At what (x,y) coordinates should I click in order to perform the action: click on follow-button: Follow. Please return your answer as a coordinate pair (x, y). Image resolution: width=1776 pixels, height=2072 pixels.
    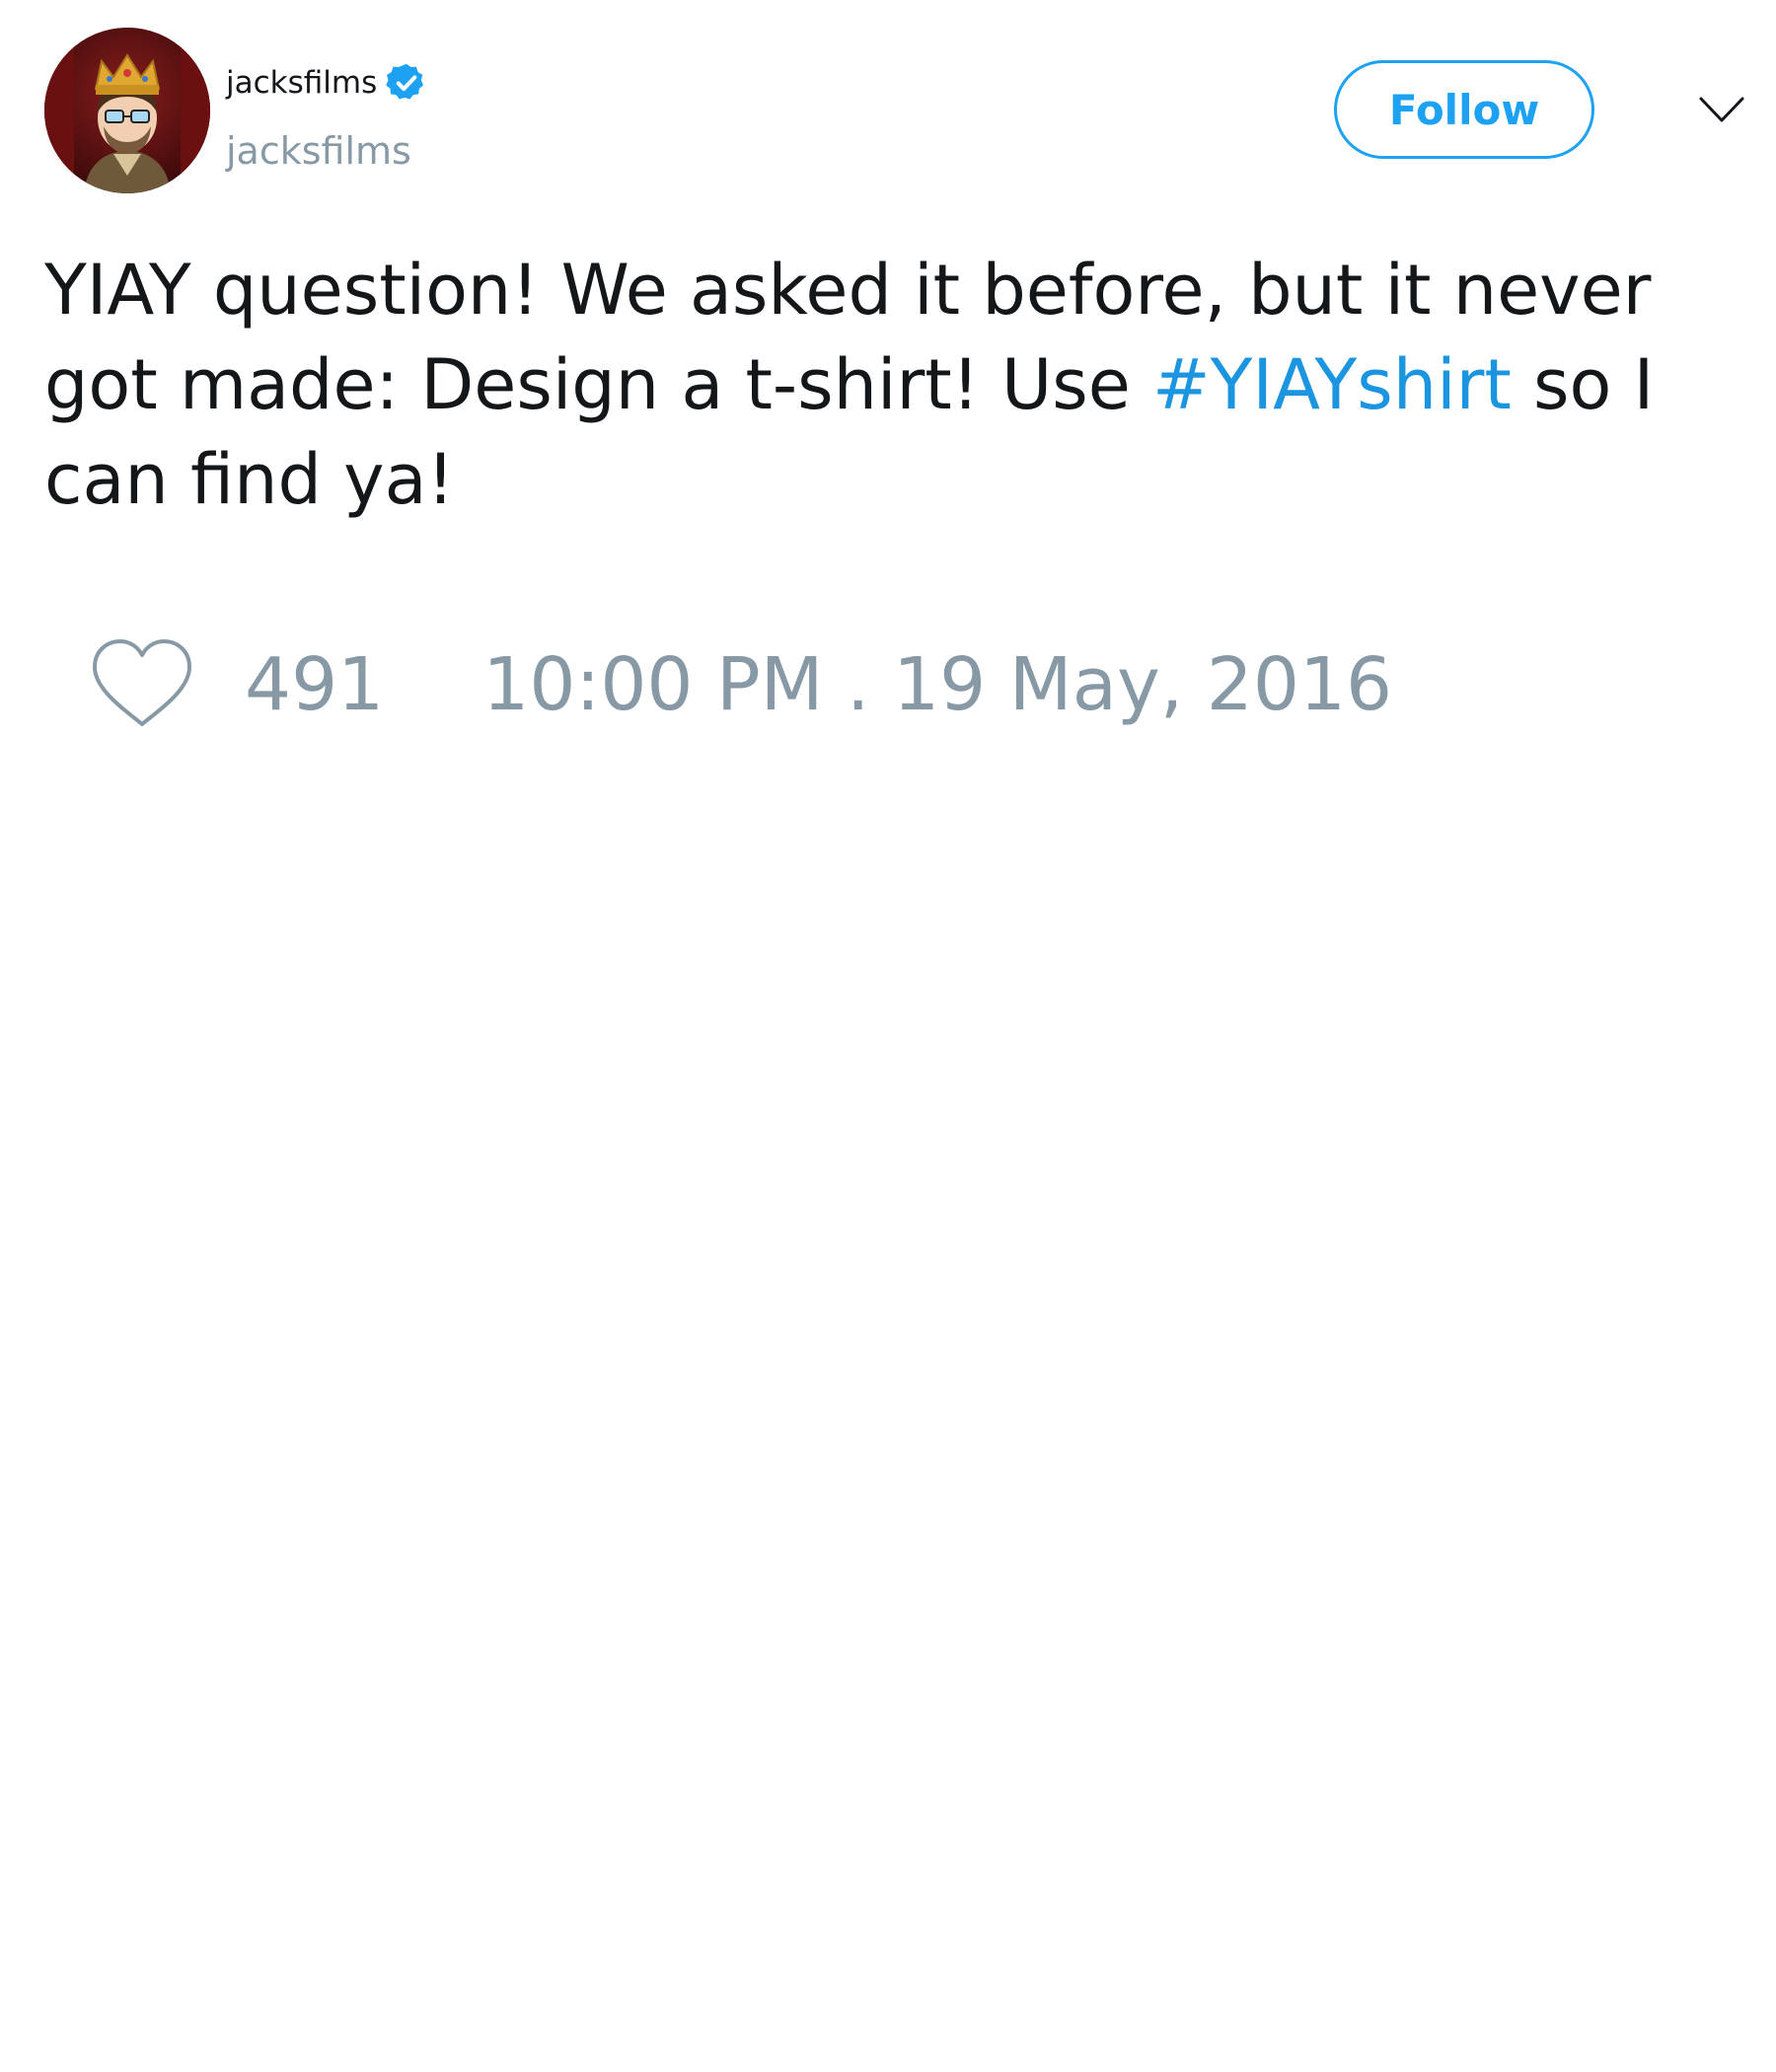
    Looking at the image, I should click on (1464, 110).